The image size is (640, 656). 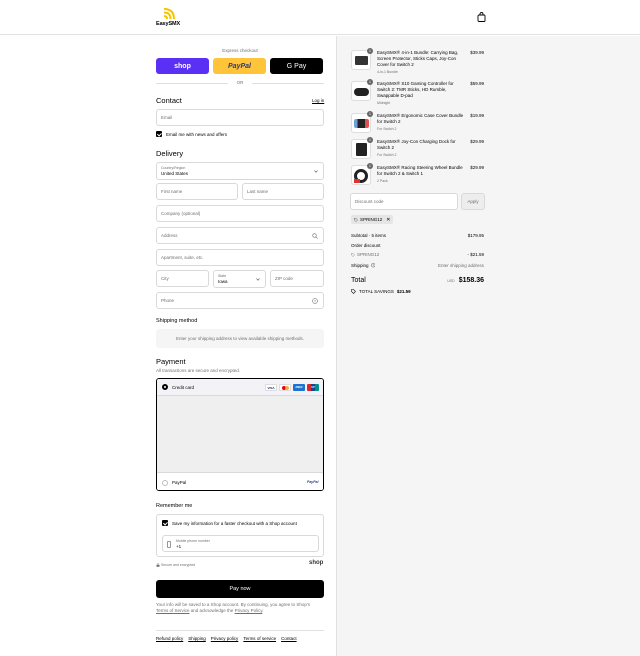 What do you see at coordinates (212, 610) in the screenshot?
I see `legal-and: and acknowledge the` at bounding box center [212, 610].